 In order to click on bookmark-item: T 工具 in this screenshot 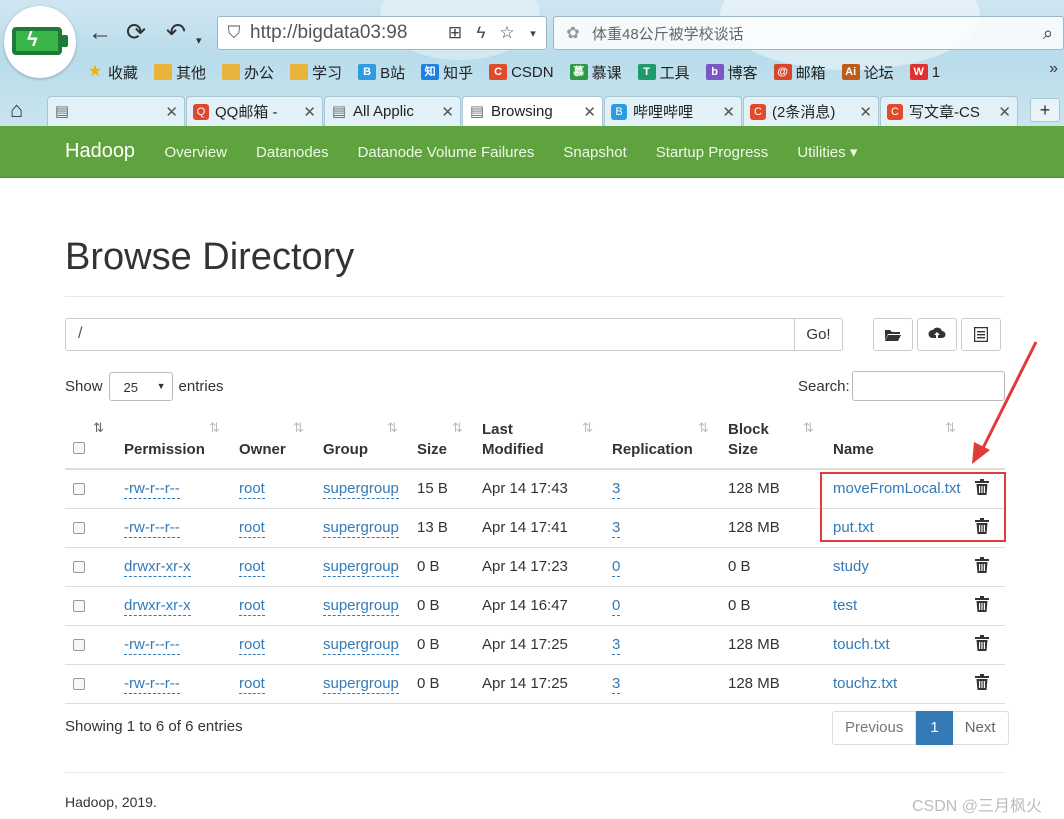, I will do `click(663, 72)`.